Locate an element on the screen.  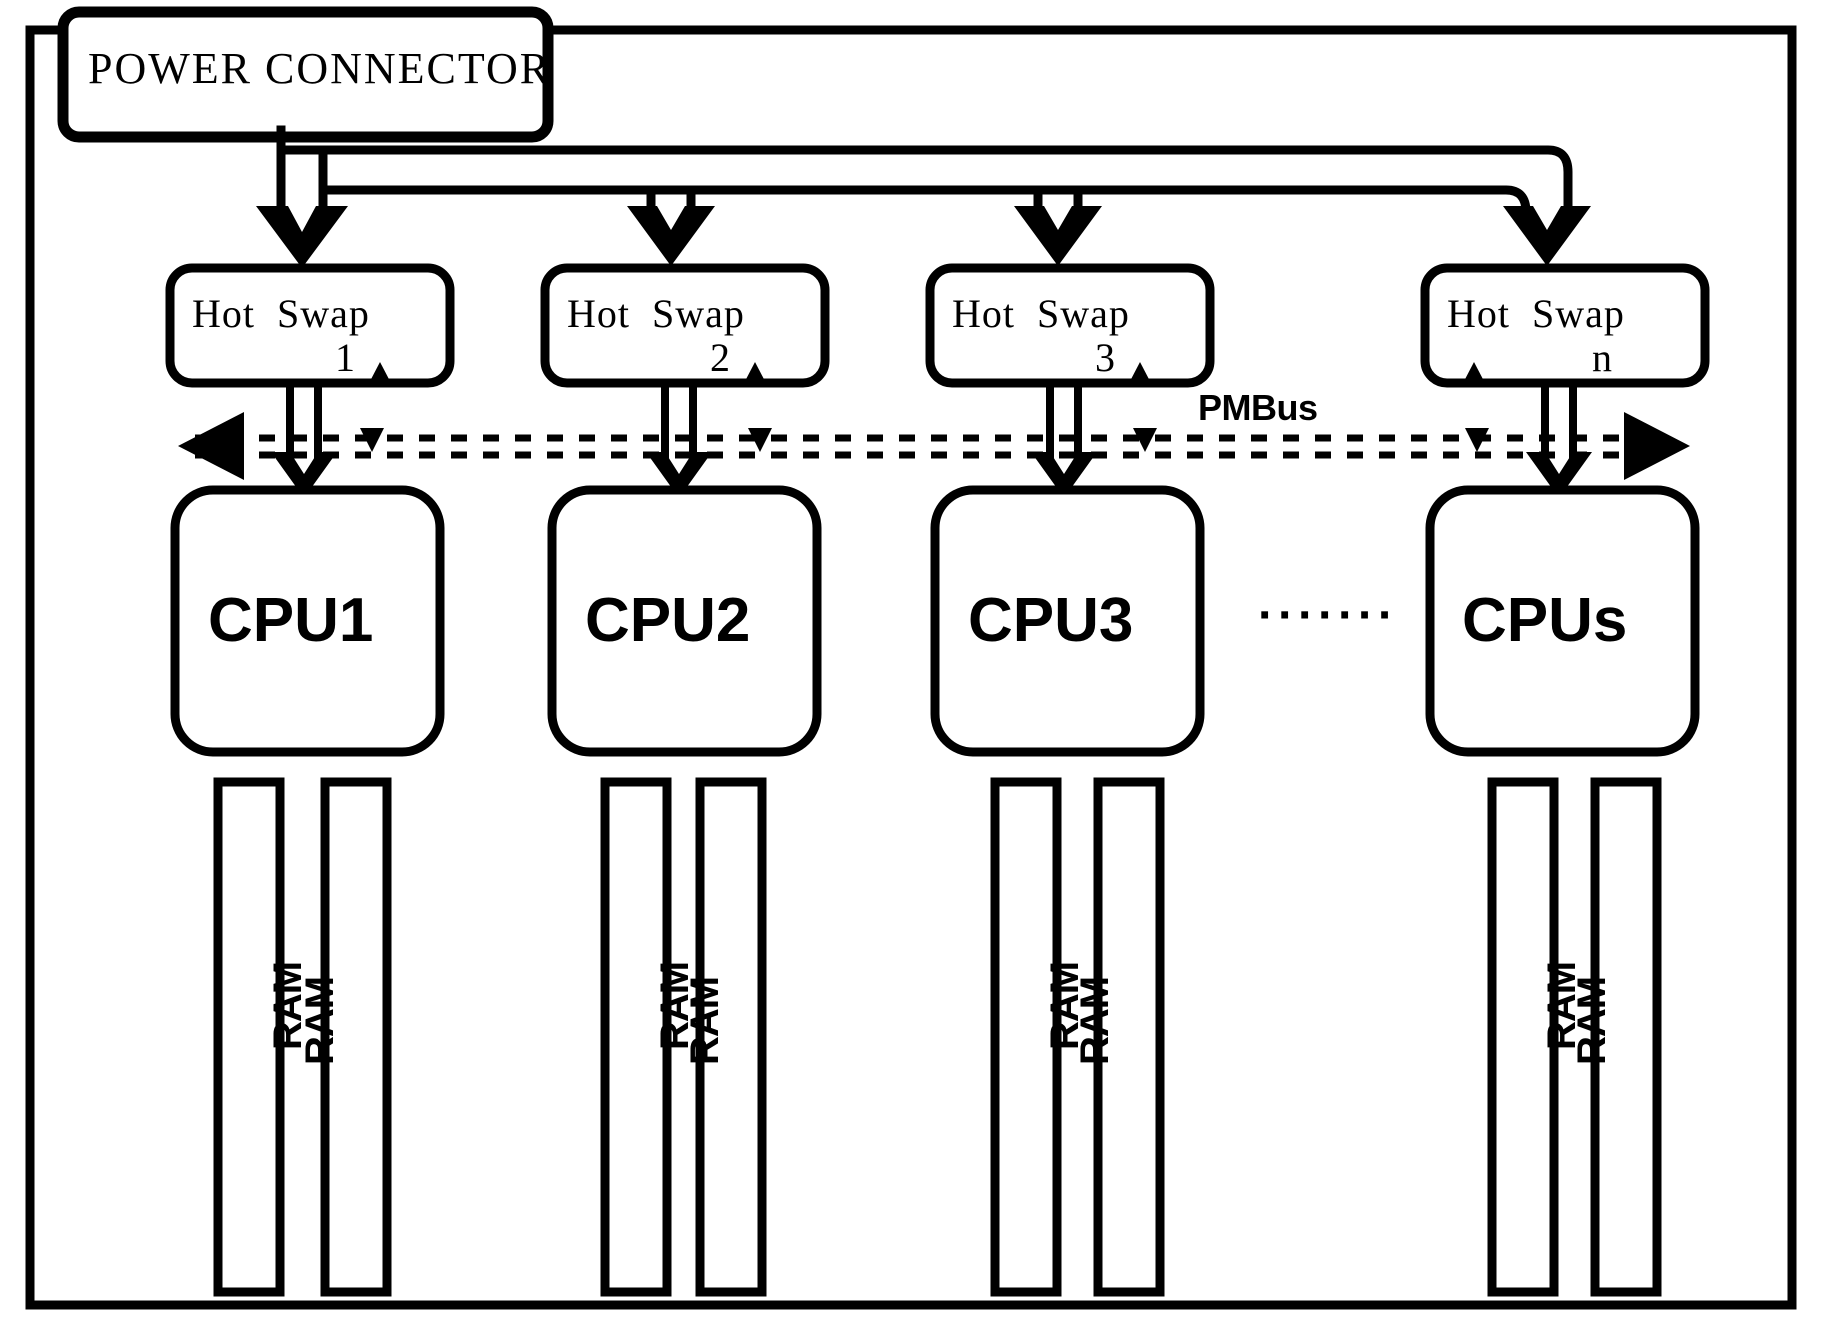
pmbus-arrowheads is located at coordinates (934, 446).